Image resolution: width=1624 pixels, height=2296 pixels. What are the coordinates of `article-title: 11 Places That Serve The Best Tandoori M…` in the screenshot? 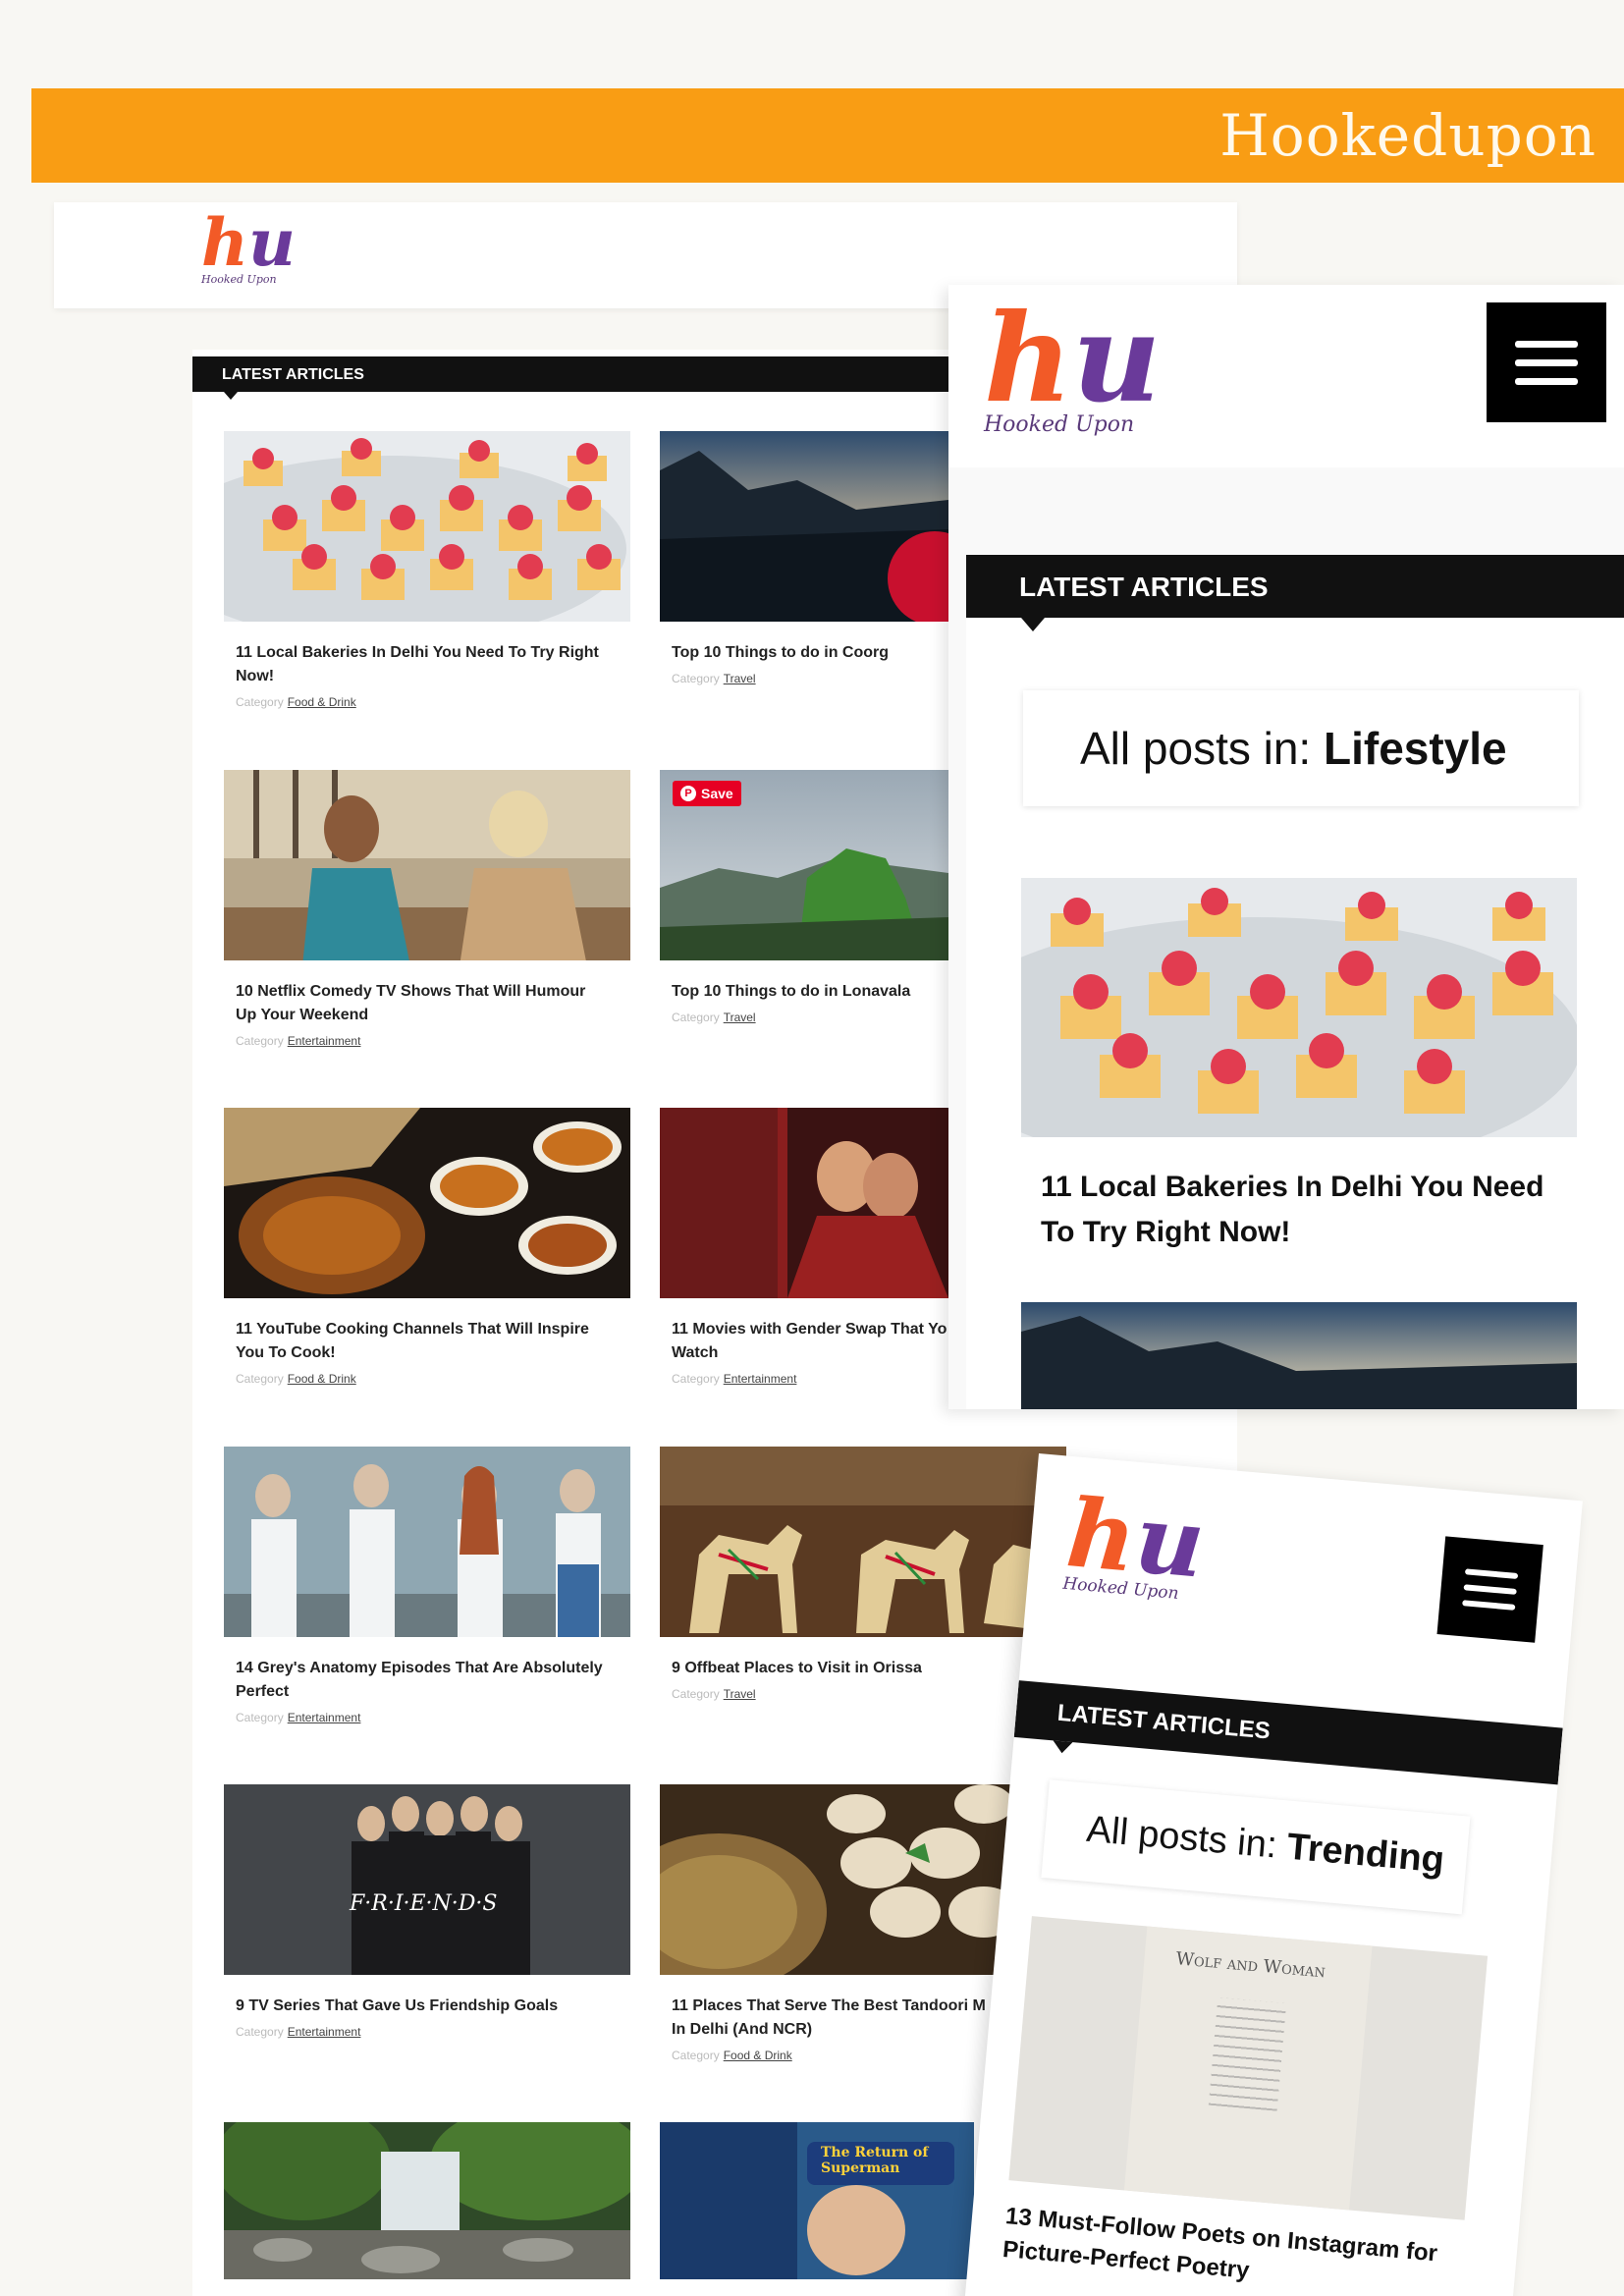 It's located at (838, 2018).